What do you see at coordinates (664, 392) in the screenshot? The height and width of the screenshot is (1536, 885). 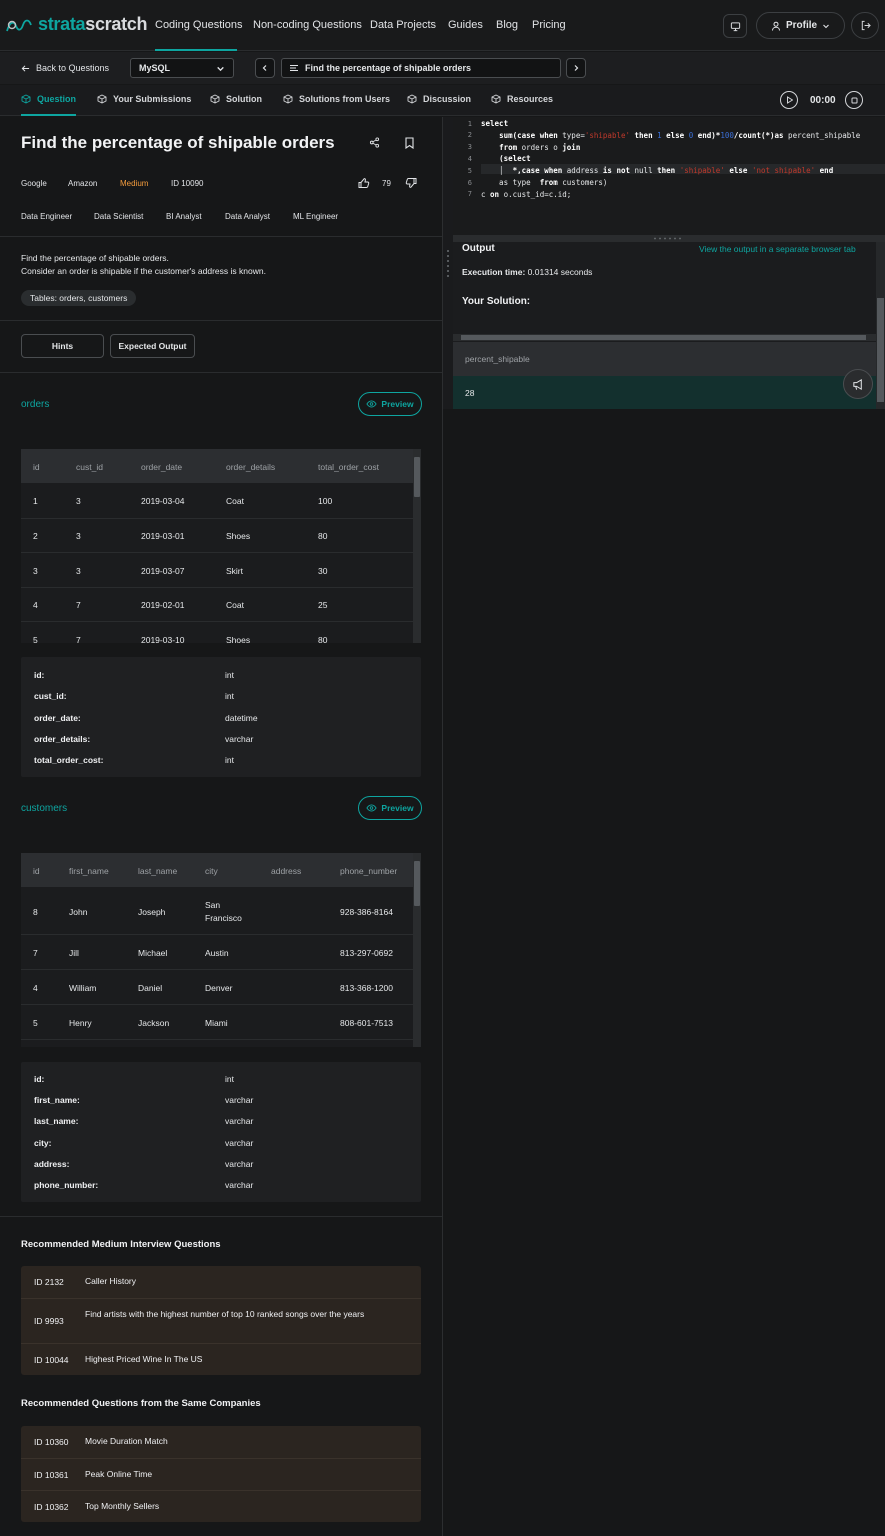 I see `result-row: 28` at bounding box center [664, 392].